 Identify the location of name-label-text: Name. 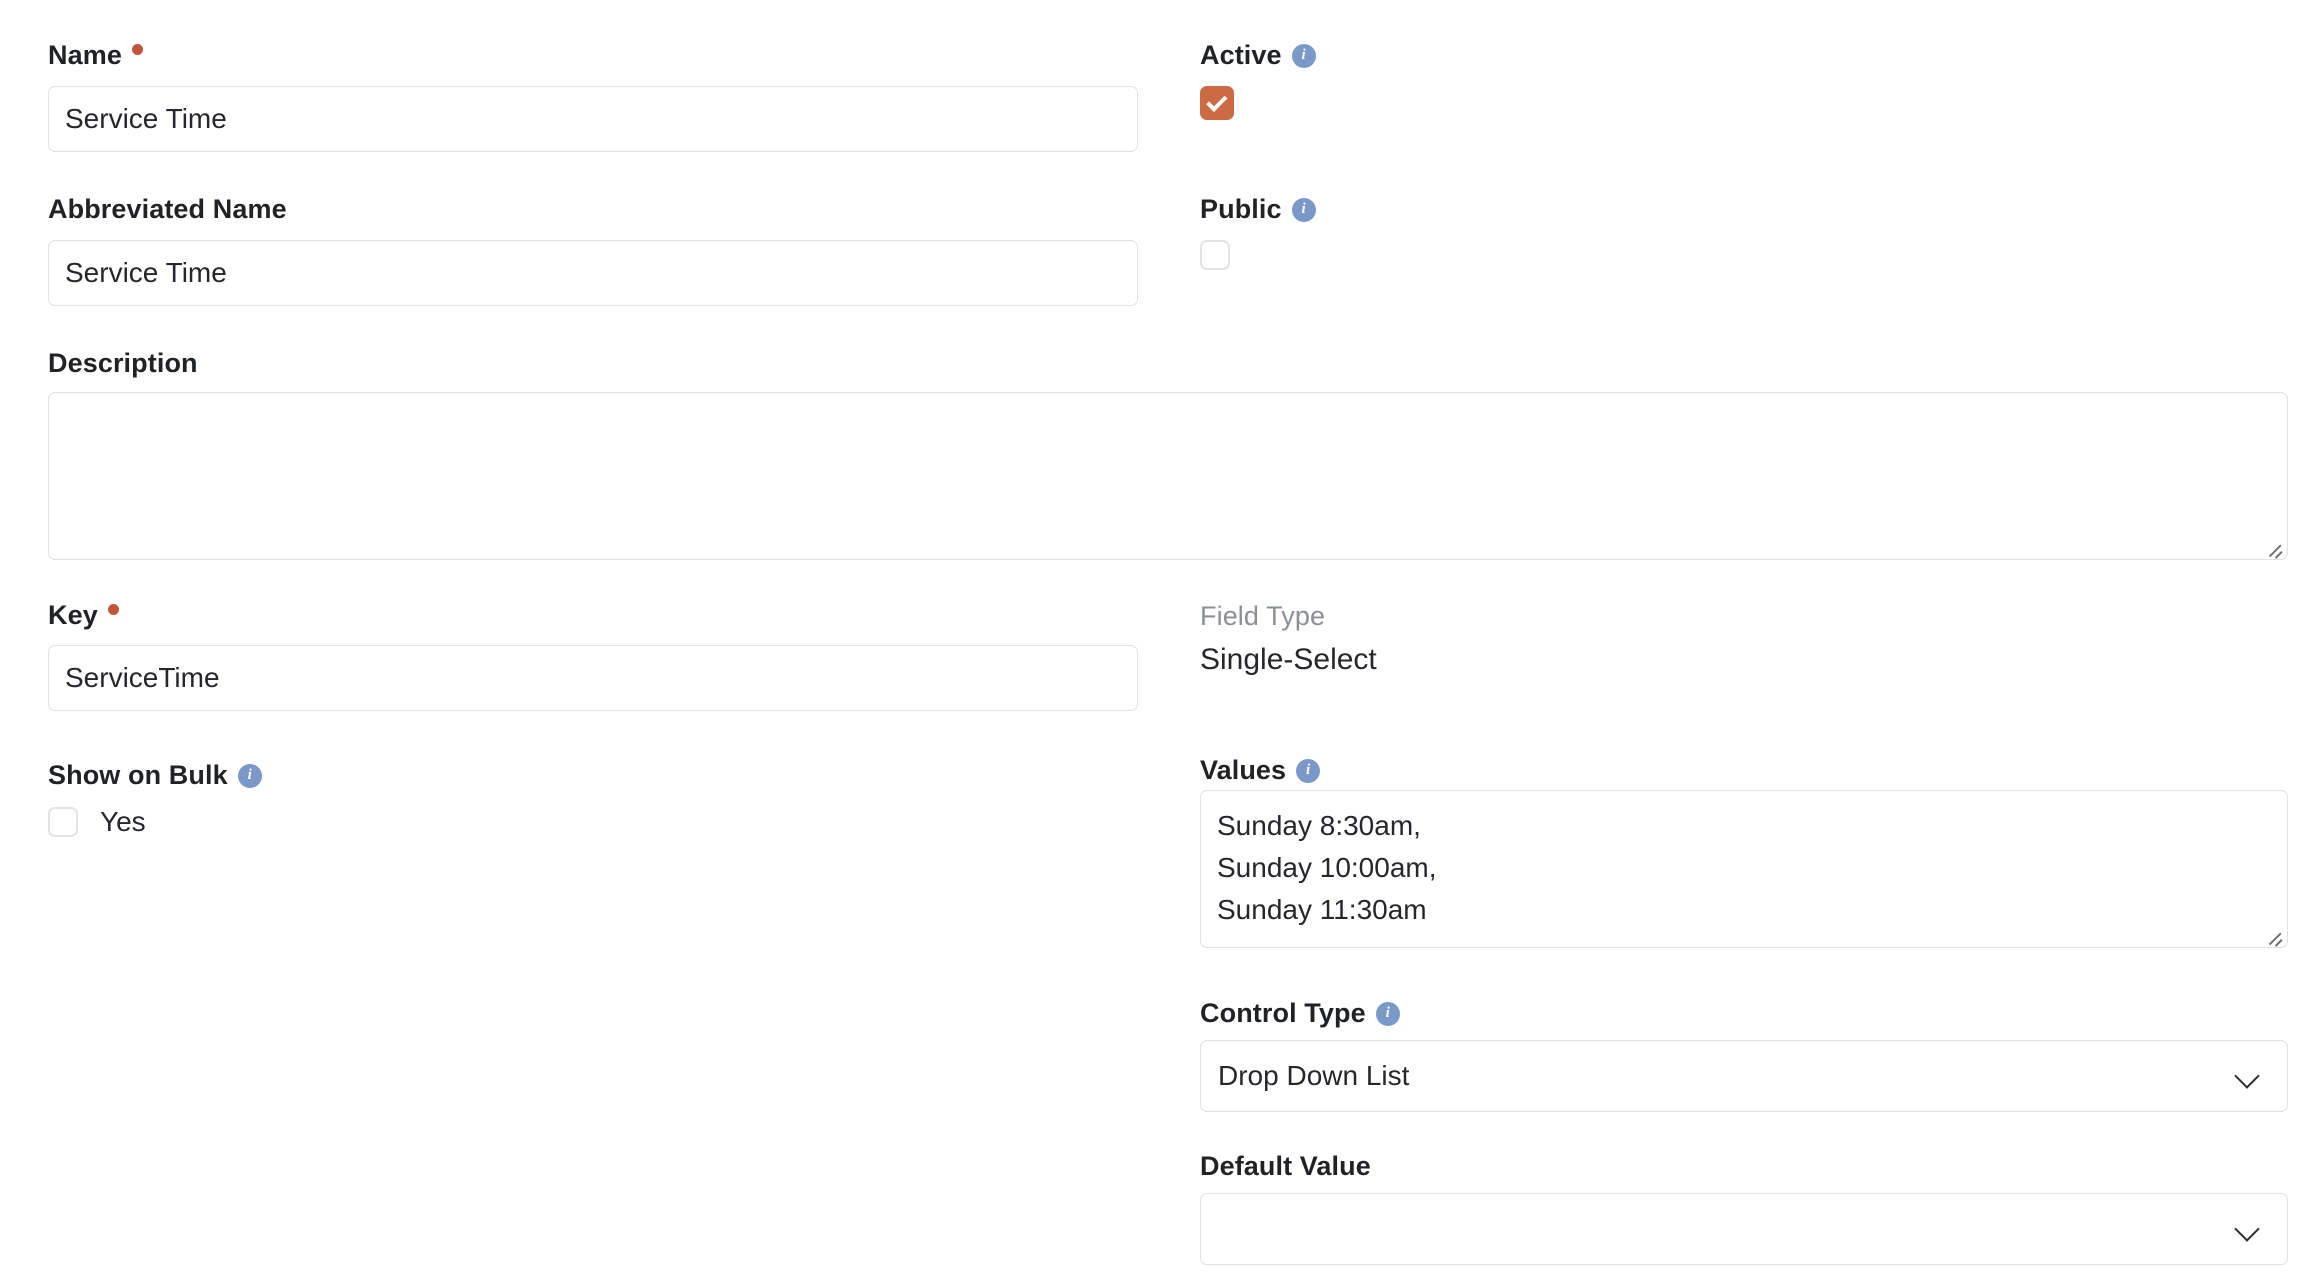
(85, 55).